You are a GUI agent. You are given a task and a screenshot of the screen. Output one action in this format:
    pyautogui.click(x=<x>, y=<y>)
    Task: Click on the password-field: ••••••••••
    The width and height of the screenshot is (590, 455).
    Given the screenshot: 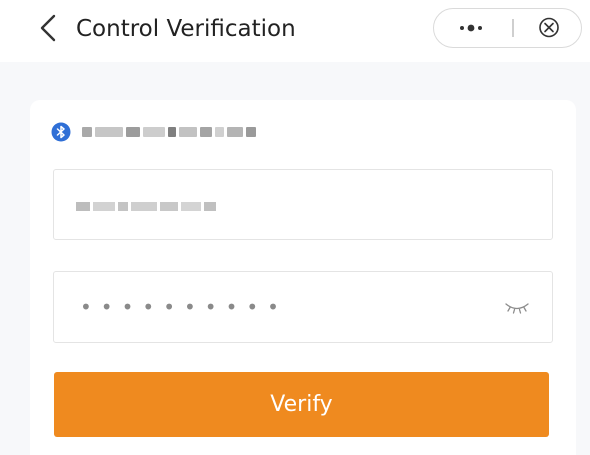 What is the action you would take?
    pyautogui.click(x=303, y=307)
    